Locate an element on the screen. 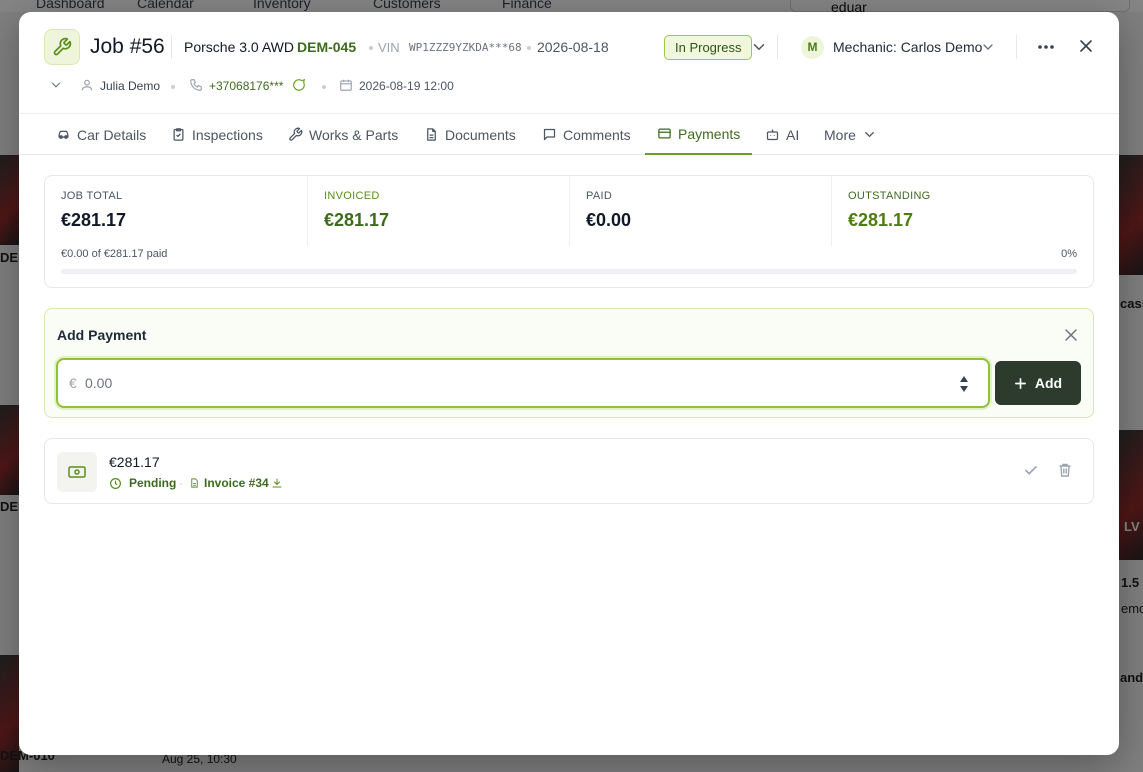 Image resolution: width=1143 pixels, height=772 pixels. status-badge: In Progress is located at coordinates (708, 47).